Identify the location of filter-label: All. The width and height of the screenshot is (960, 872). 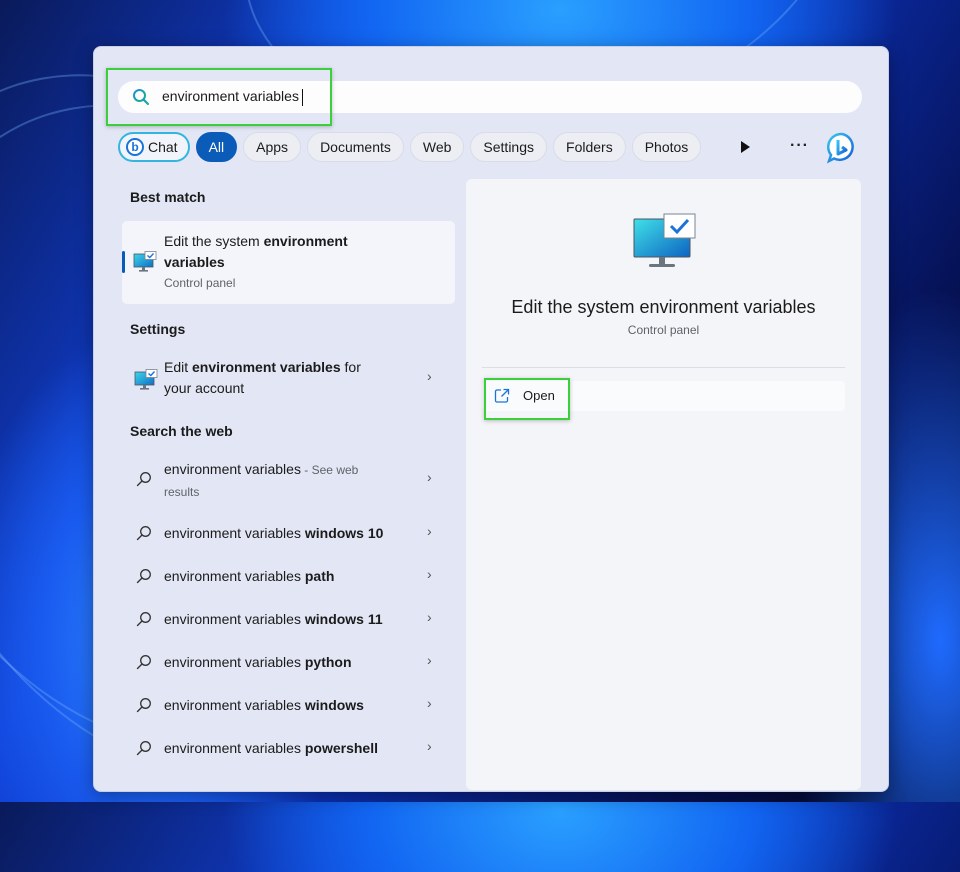
(216, 147).